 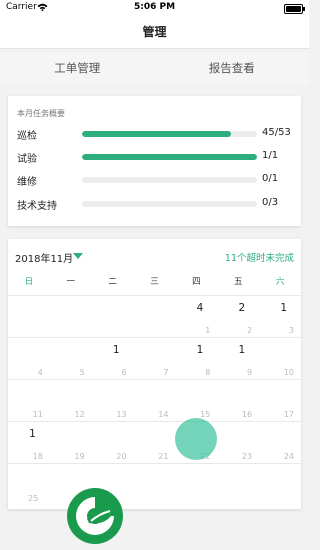 I want to click on tab-work-orders: 工单管理, so click(x=77, y=68).